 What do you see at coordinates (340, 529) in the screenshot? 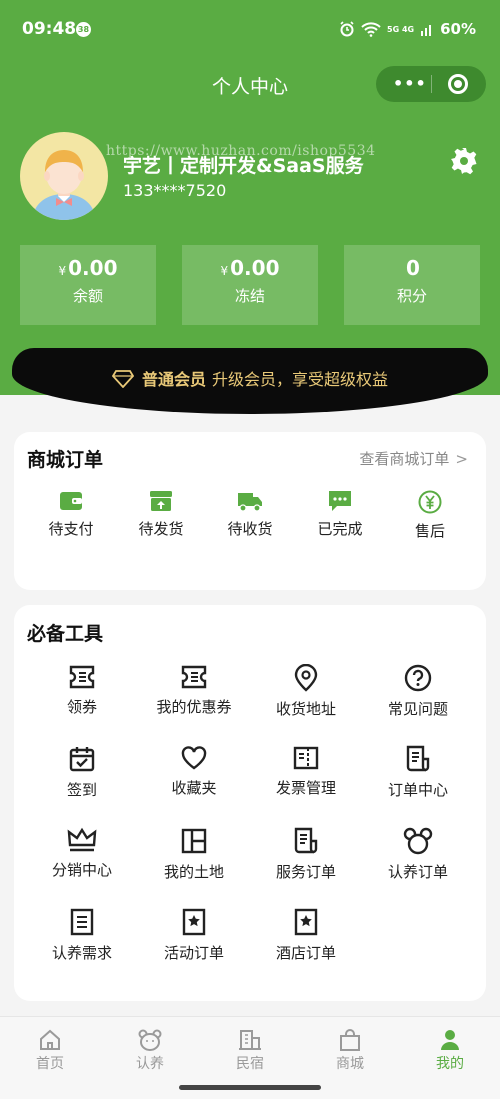
I see `order-label: 已完成` at bounding box center [340, 529].